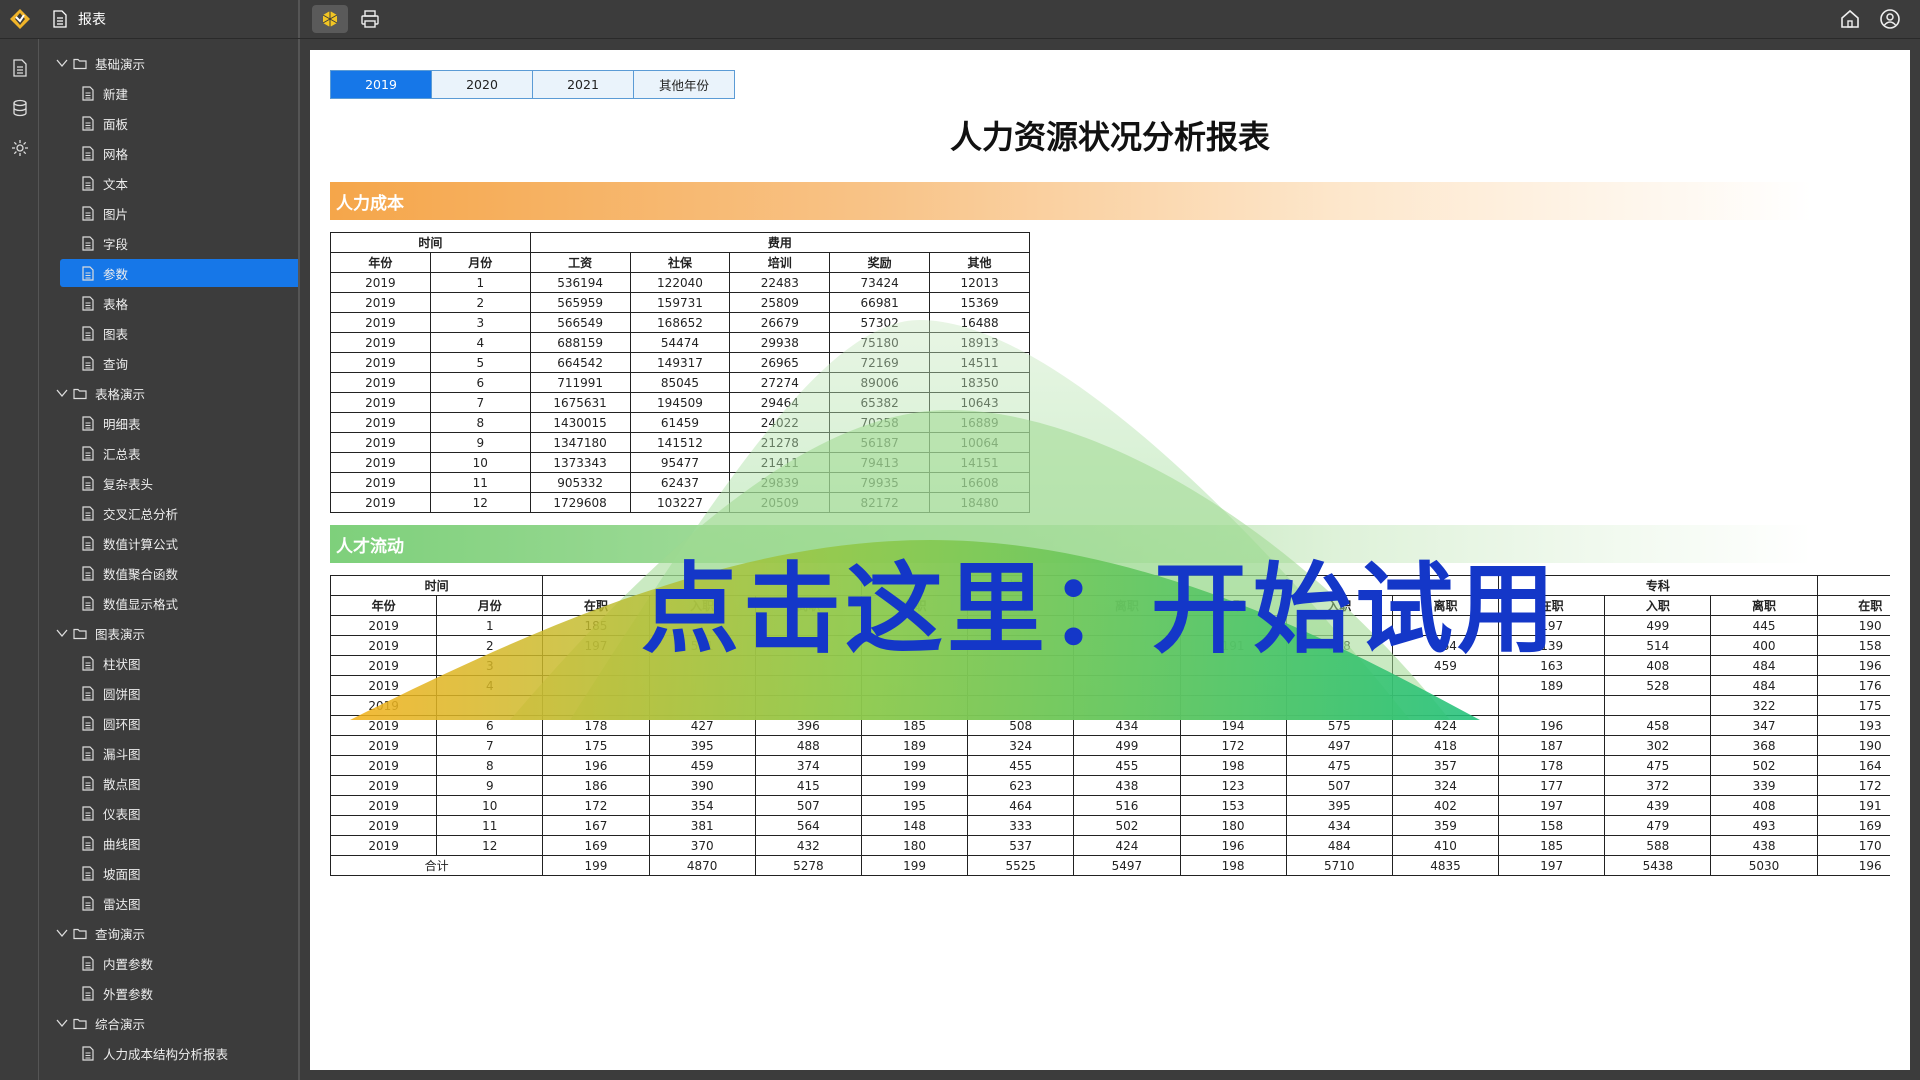 This screenshot has height=1080, width=1920. I want to click on tree-folder: 图表演示, so click(100, 633).